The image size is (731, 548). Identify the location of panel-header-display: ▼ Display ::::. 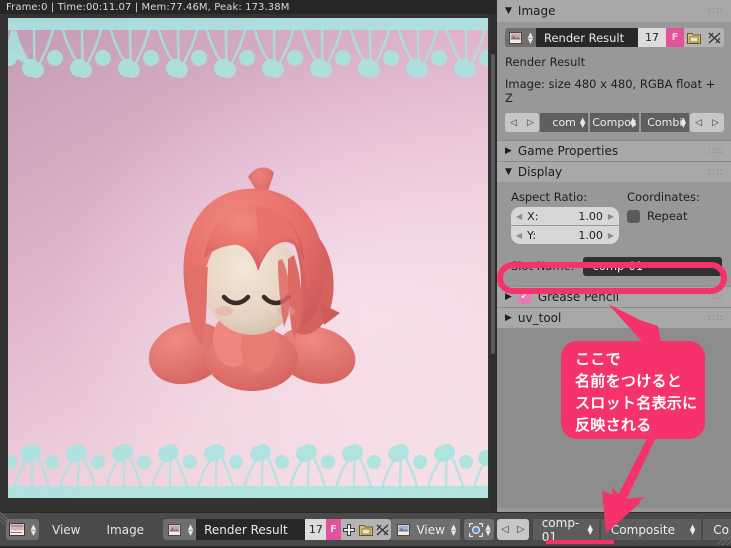
(614, 171).